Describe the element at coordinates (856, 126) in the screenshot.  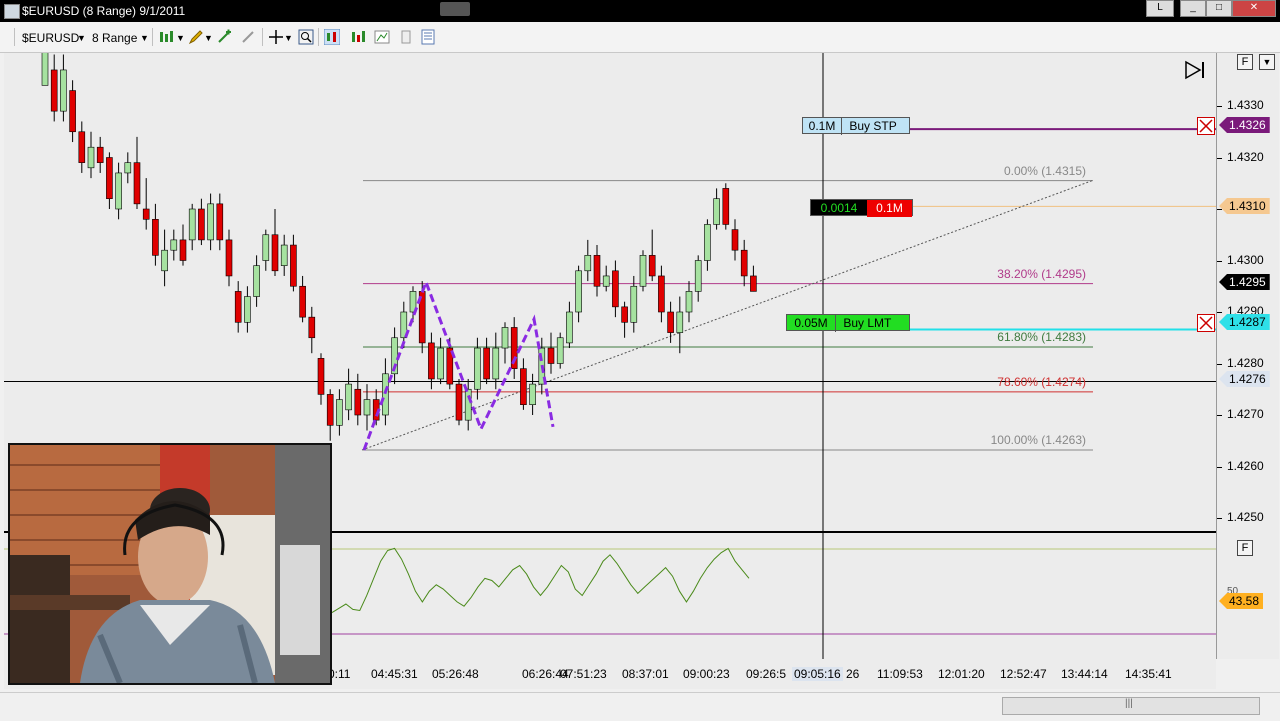
I see `buy-stop-order-label: 0.1M Buy STP` at that location.